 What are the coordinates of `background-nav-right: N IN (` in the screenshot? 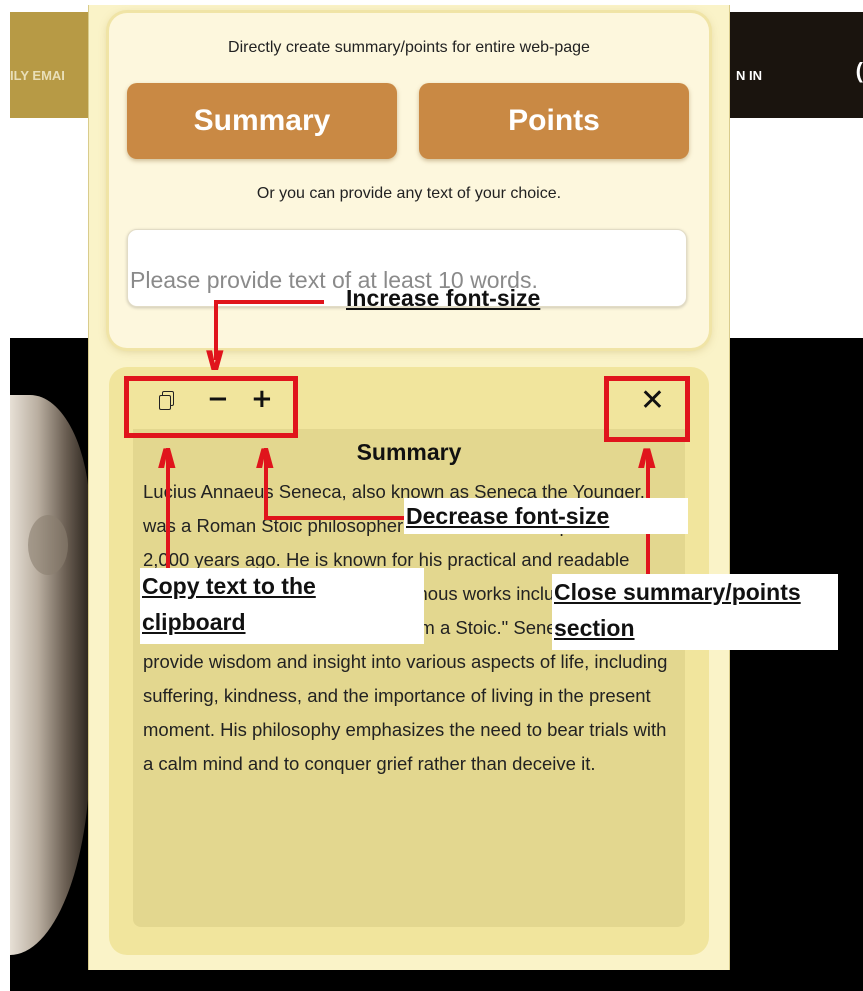 It's located at (795, 65).